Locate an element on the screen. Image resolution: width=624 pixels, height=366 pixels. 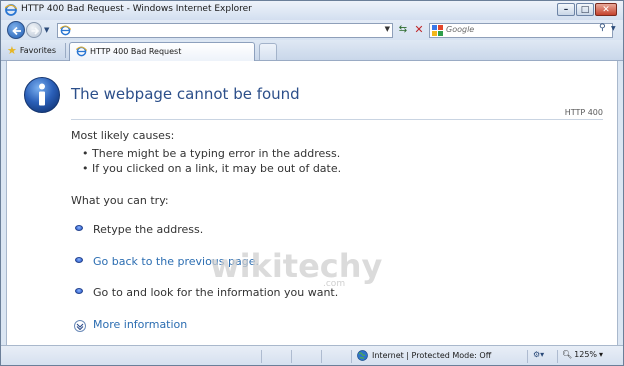
zoom-magnifier-icon: 🔍︎ is located at coordinates (567, 354).